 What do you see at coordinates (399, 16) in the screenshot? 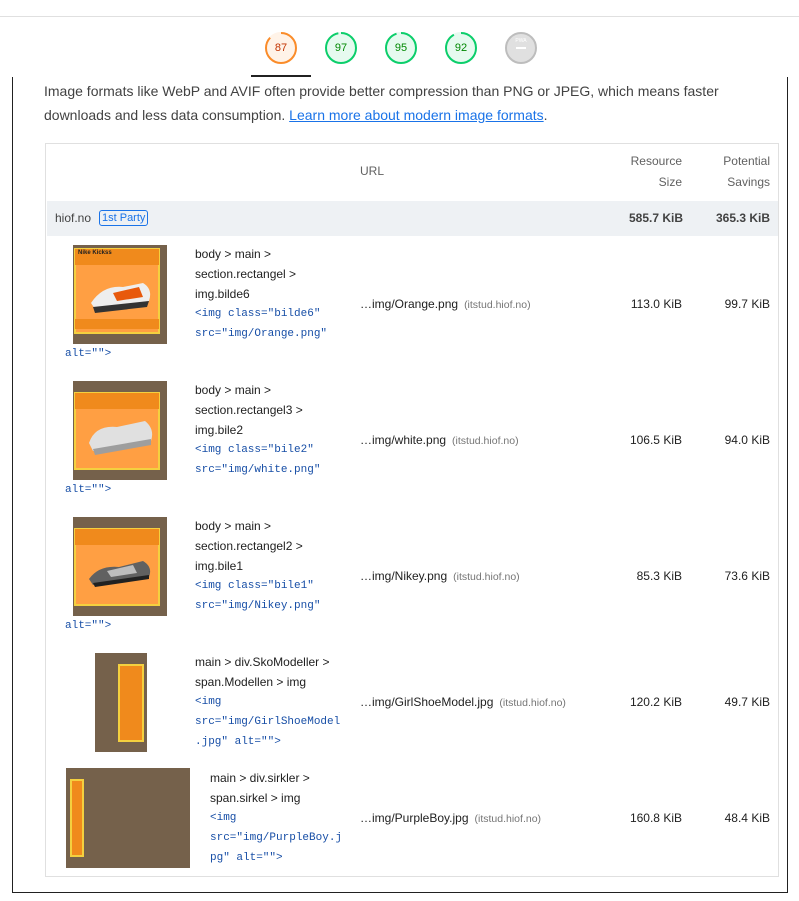
I see `top-divider` at bounding box center [399, 16].